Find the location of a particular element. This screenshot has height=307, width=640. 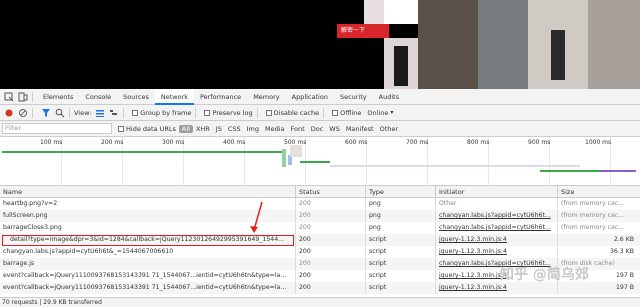

tab-elements: Elements is located at coordinates (58, 97).